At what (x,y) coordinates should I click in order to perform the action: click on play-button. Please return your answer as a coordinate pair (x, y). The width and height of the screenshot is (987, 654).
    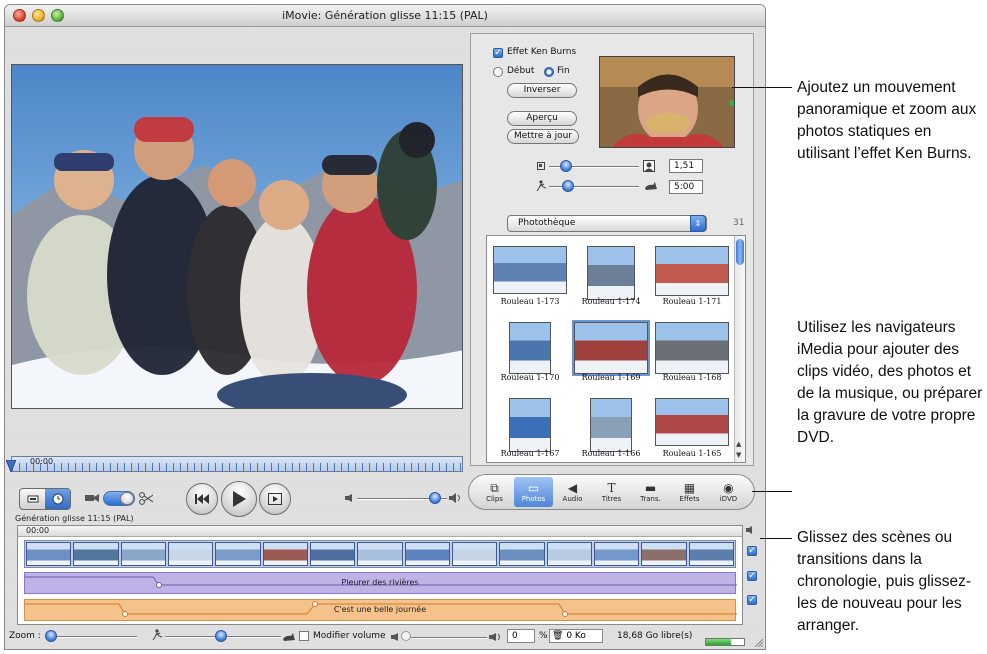
    Looking at the image, I should click on (239, 499).